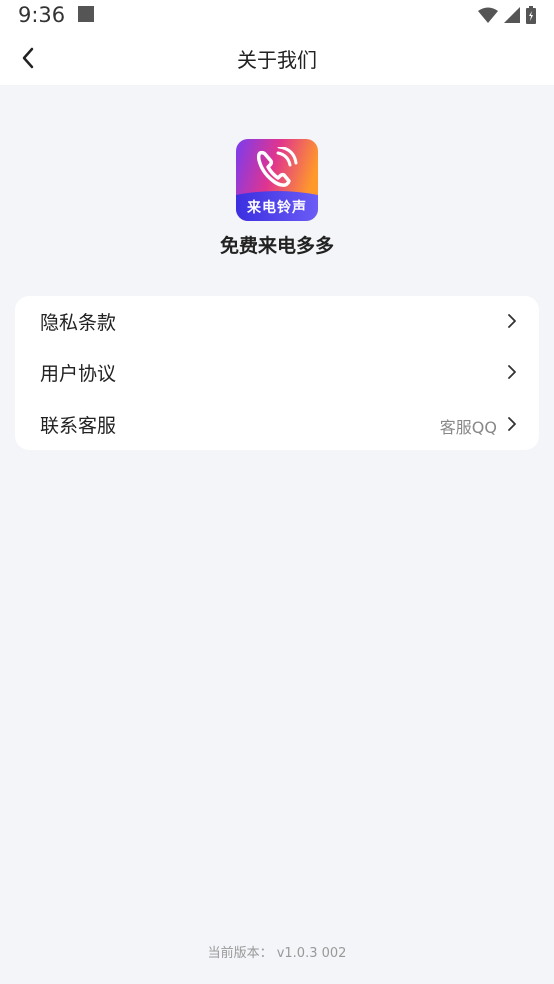  I want to click on status-time: 9:36, so click(42, 15).